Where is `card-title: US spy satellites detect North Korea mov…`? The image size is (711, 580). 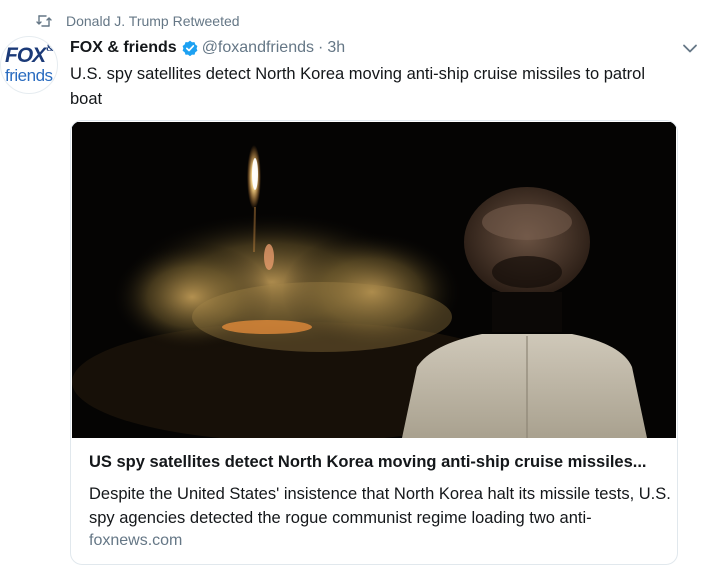
card-title: US spy satellites detect North Korea mov… is located at coordinates (379, 462).